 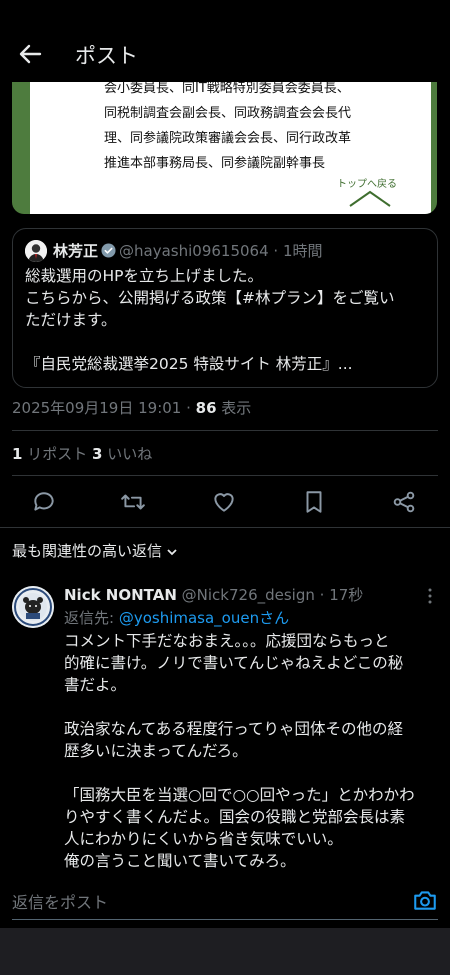 I want to click on reply-header: Nick NONTAN @Nick726_design · 17秒, so click(x=213, y=594).